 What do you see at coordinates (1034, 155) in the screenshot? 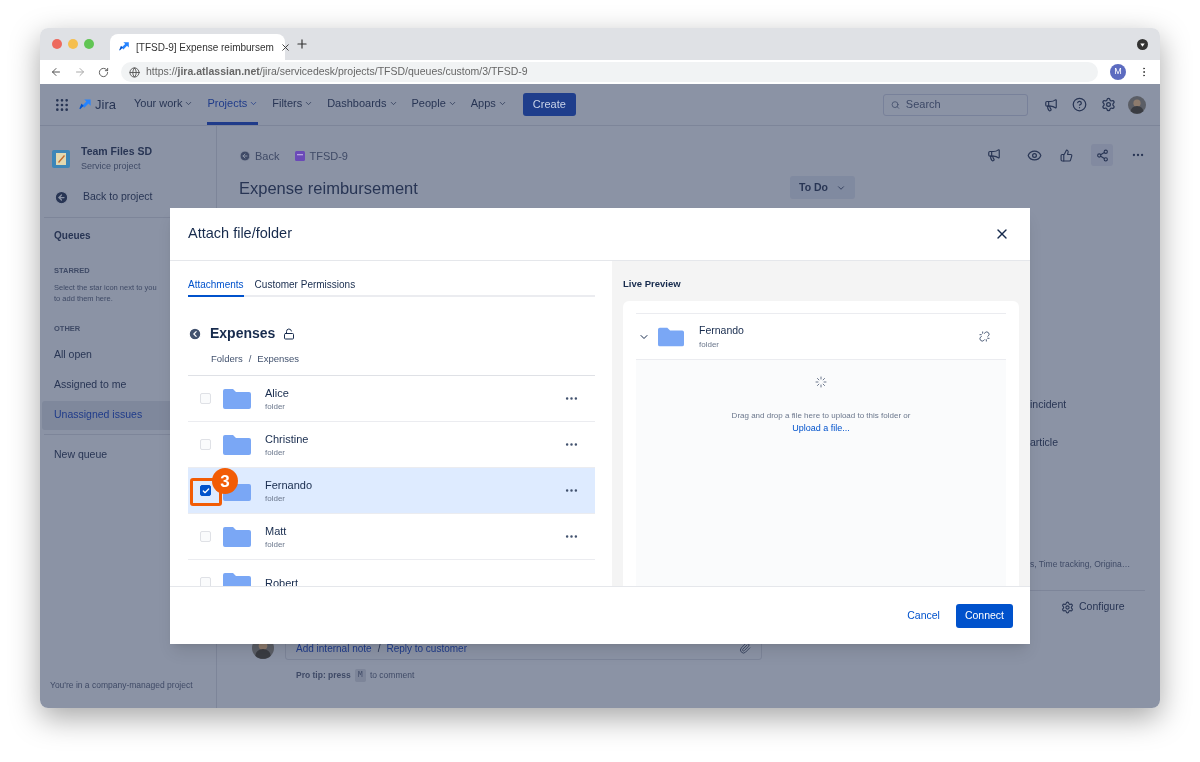
I see `watch-icon` at bounding box center [1034, 155].